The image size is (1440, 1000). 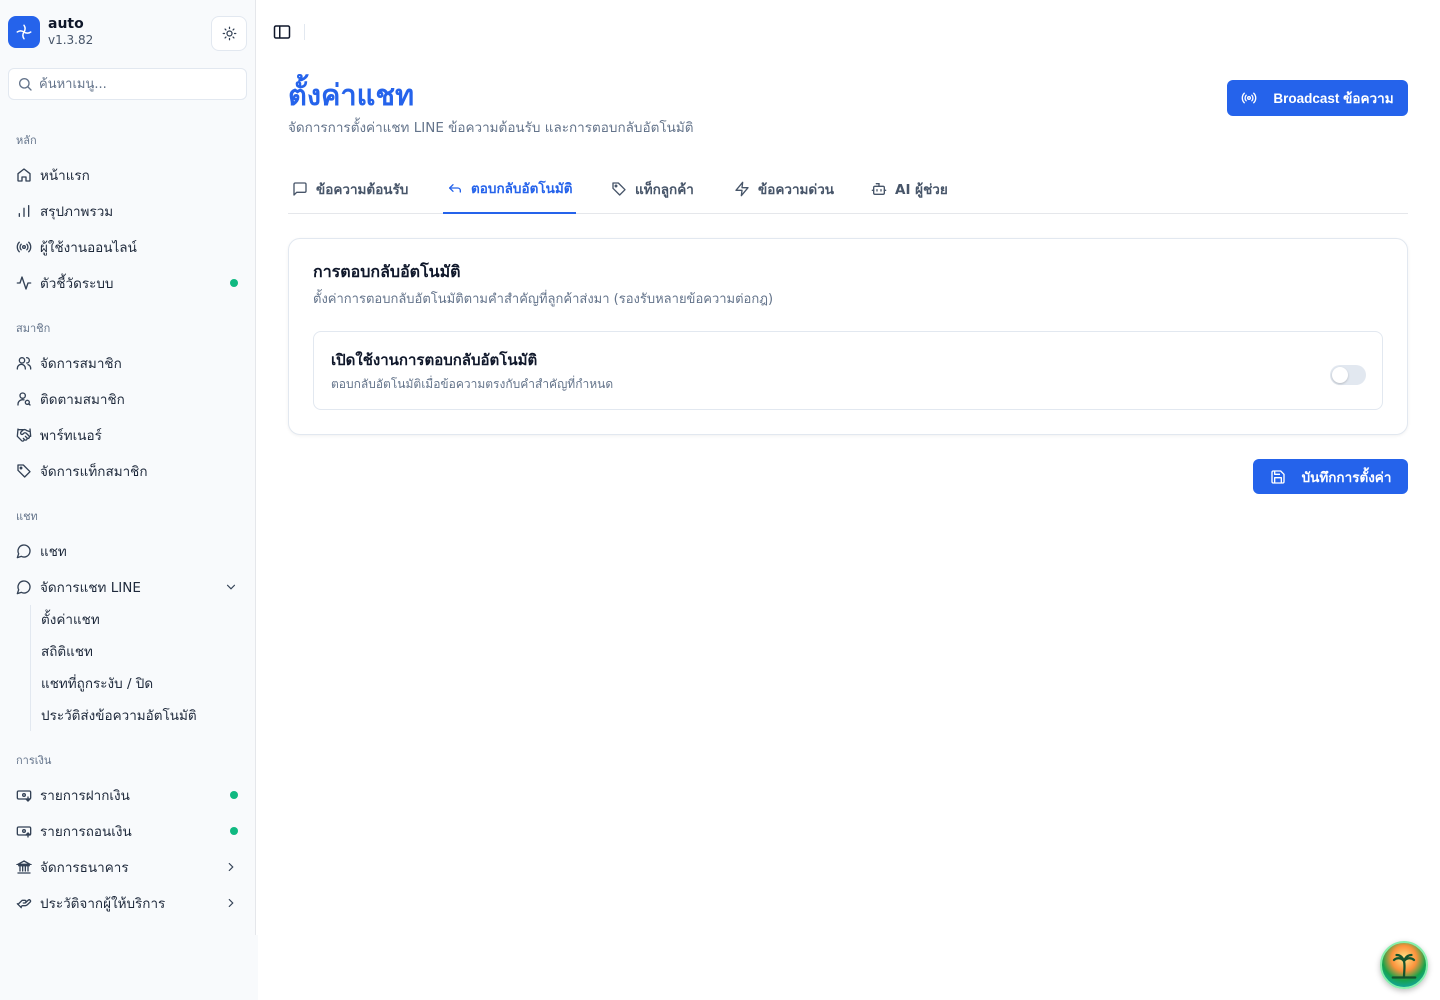 I want to click on sidebar-item-partners: พาร์ทเนอร์, so click(x=128, y=435).